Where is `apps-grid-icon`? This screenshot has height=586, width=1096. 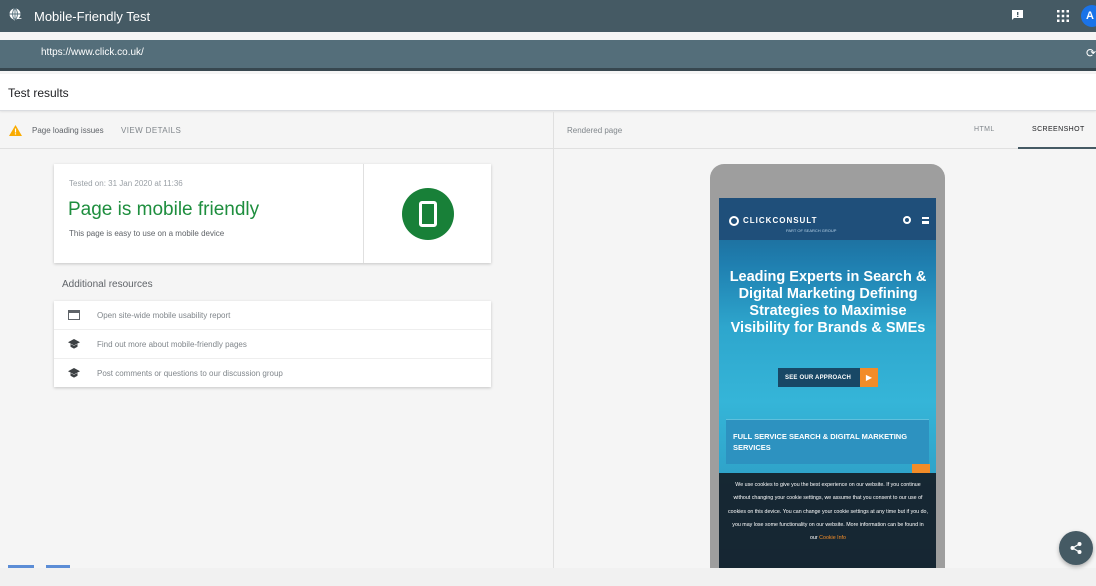 apps-grid-icon is located at coordinates (1063, 16).